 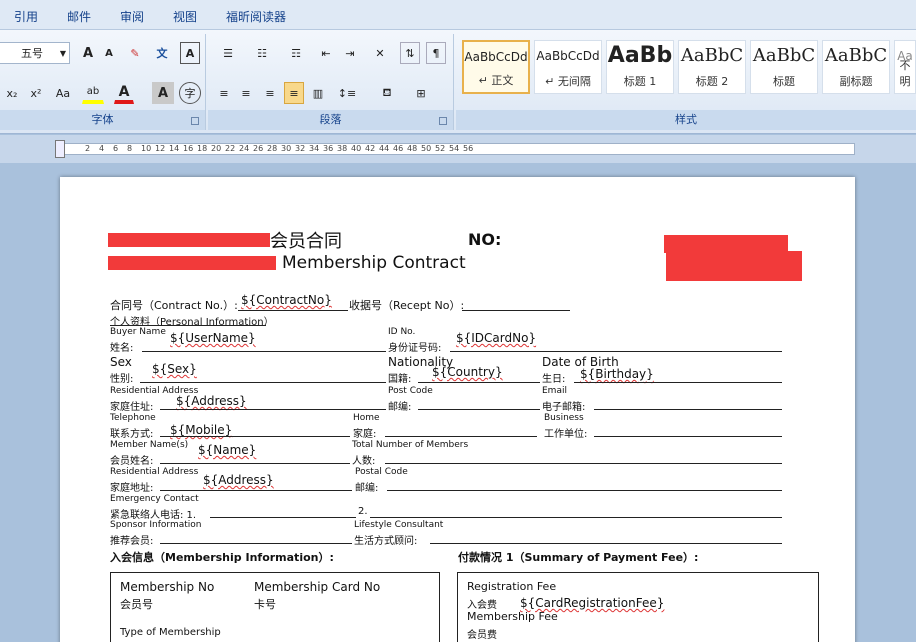 What do you see at coordinates (109, 53) in the screenshot?
I see `shrink-font-button: A` at bounding box center [109, 53].